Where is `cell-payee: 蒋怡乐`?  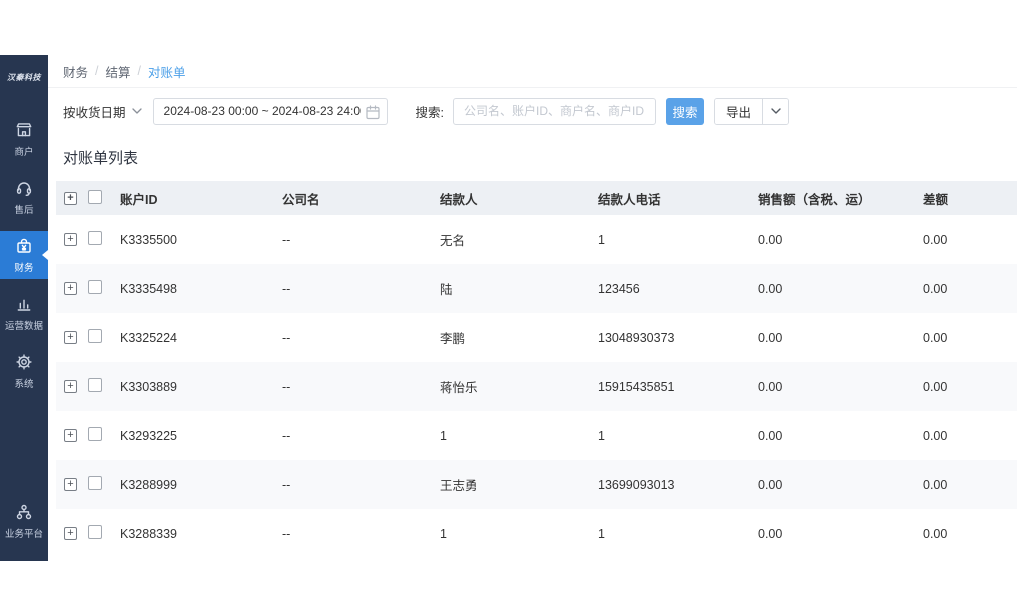 cell-payee: 蒋怡乐 is located at coordinates (459, 388).